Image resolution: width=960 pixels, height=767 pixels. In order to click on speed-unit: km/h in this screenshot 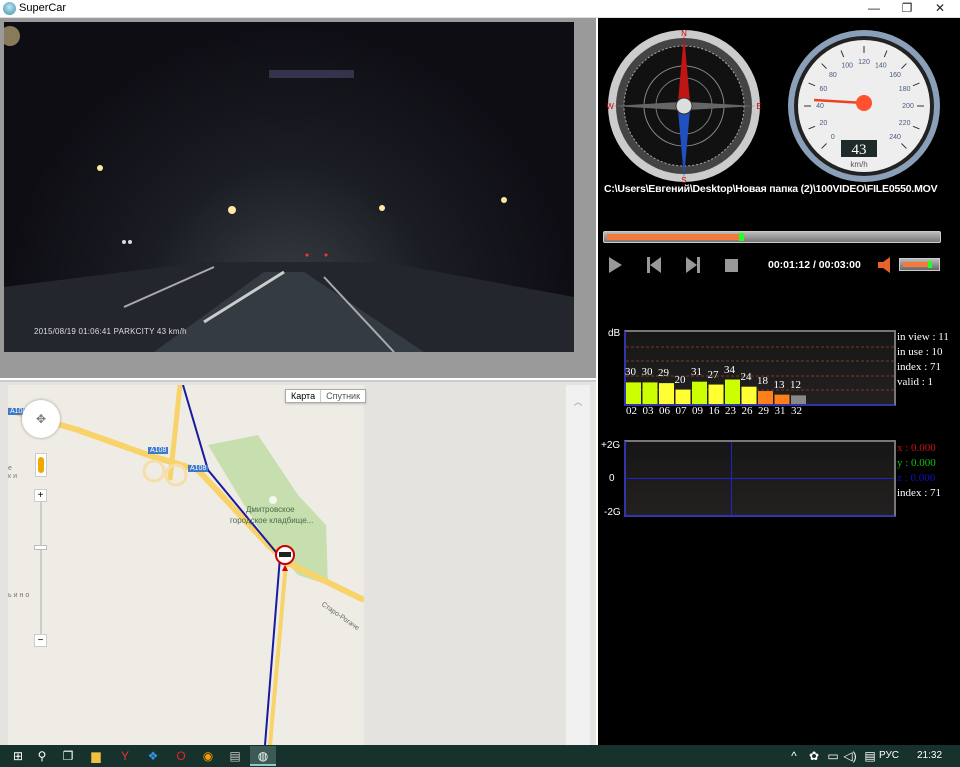, I will do `click(858, 164)`.